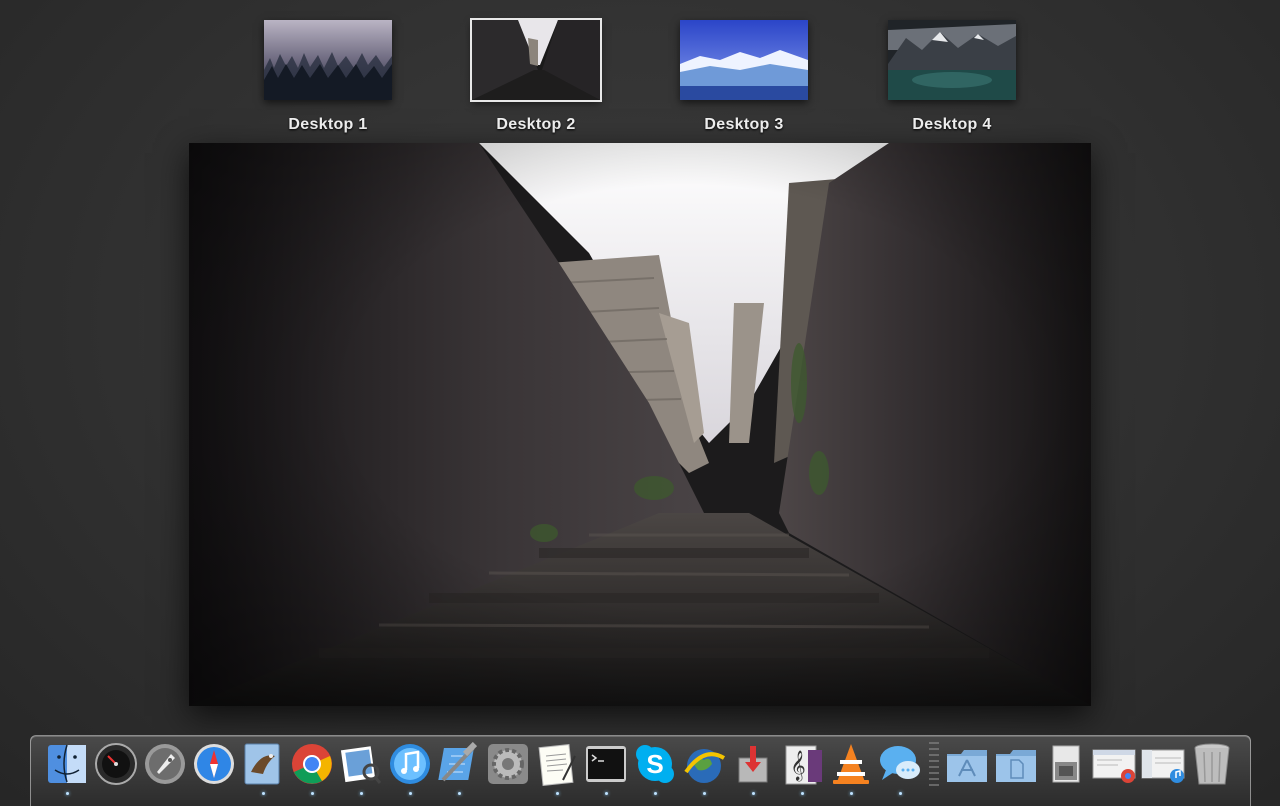 This screenshot has height=806, width=1280. I want to click on dock-items: S 𝄞, so click(642, 770).